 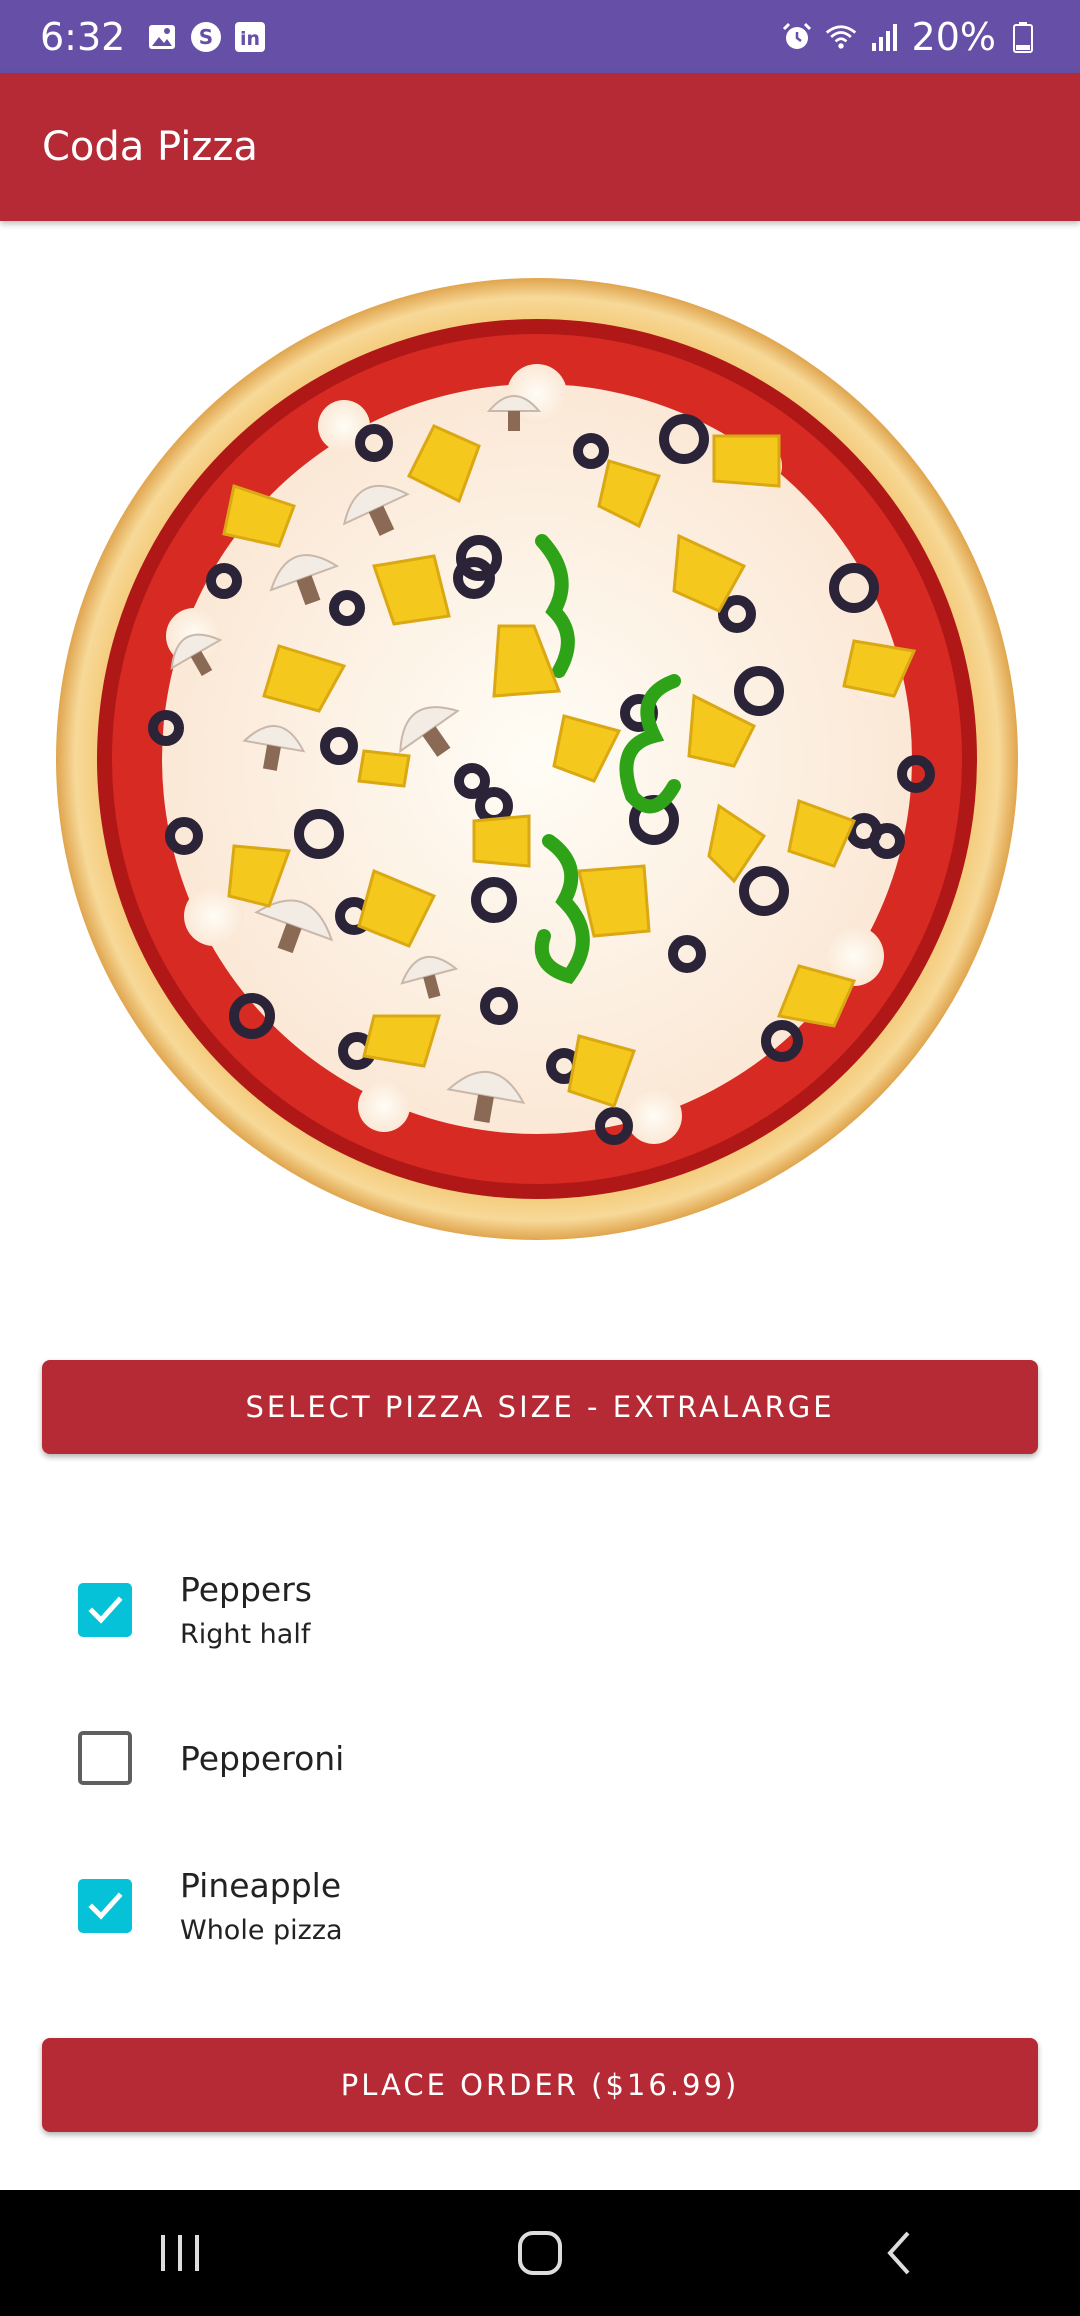 What do you see at coordinates (246, 1610) in the screenshot?
I see `topping-text: Peppers Right half` at bounding box center [246, 1610].